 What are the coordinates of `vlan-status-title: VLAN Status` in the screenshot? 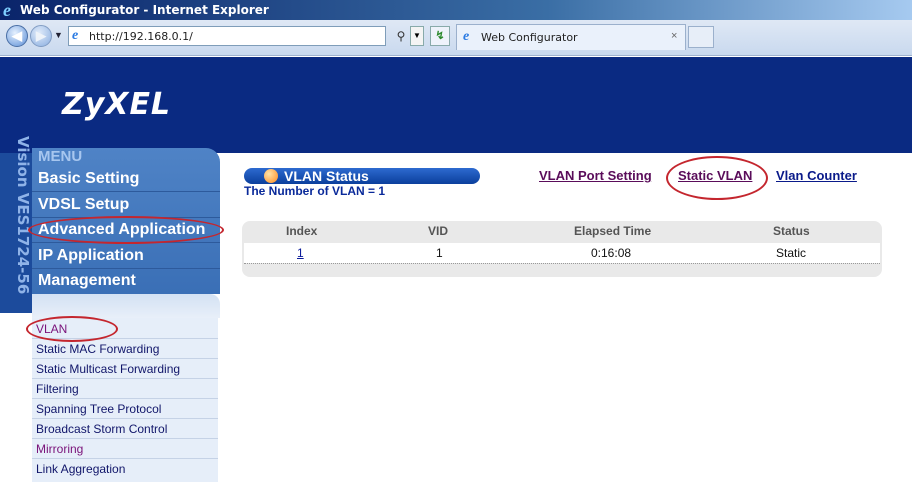 It's located at (326, 176).